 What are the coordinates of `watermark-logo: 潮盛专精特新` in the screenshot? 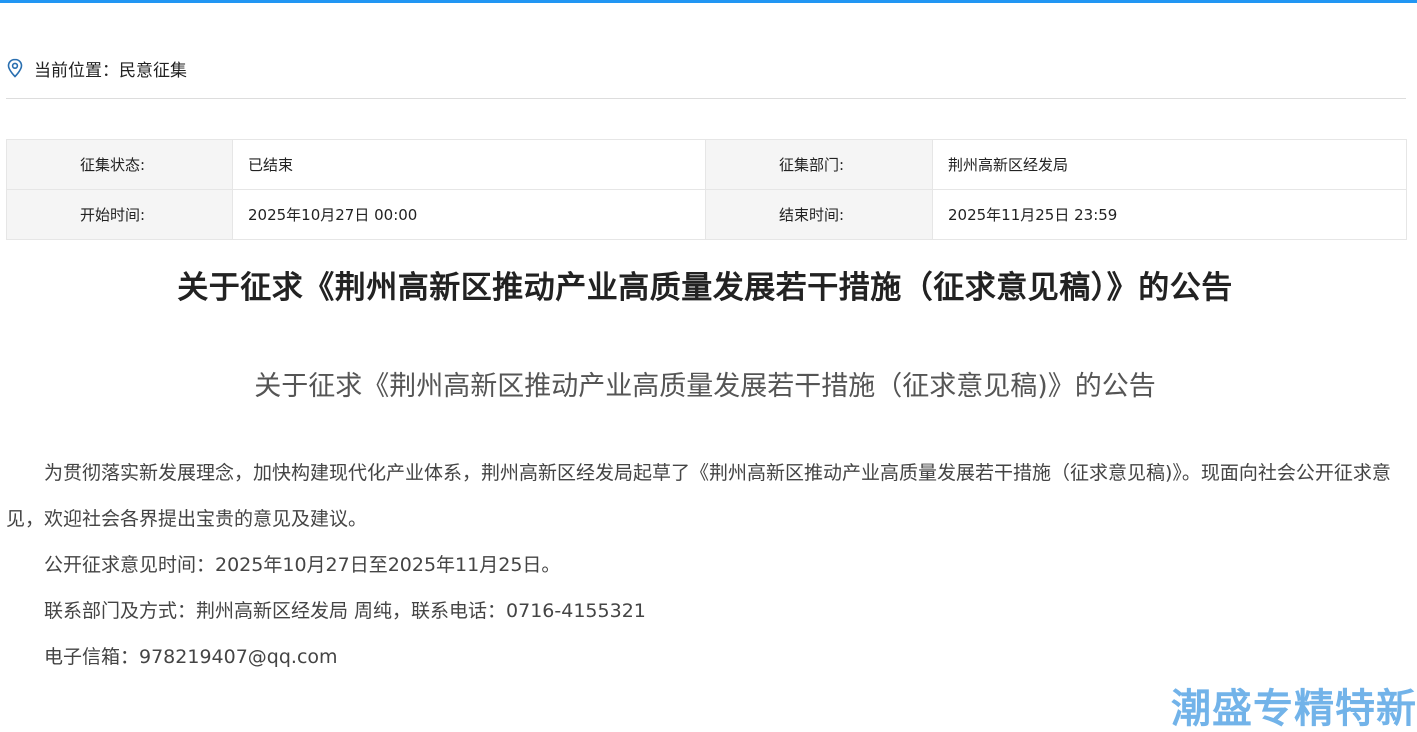 It's located at (1294, 709).